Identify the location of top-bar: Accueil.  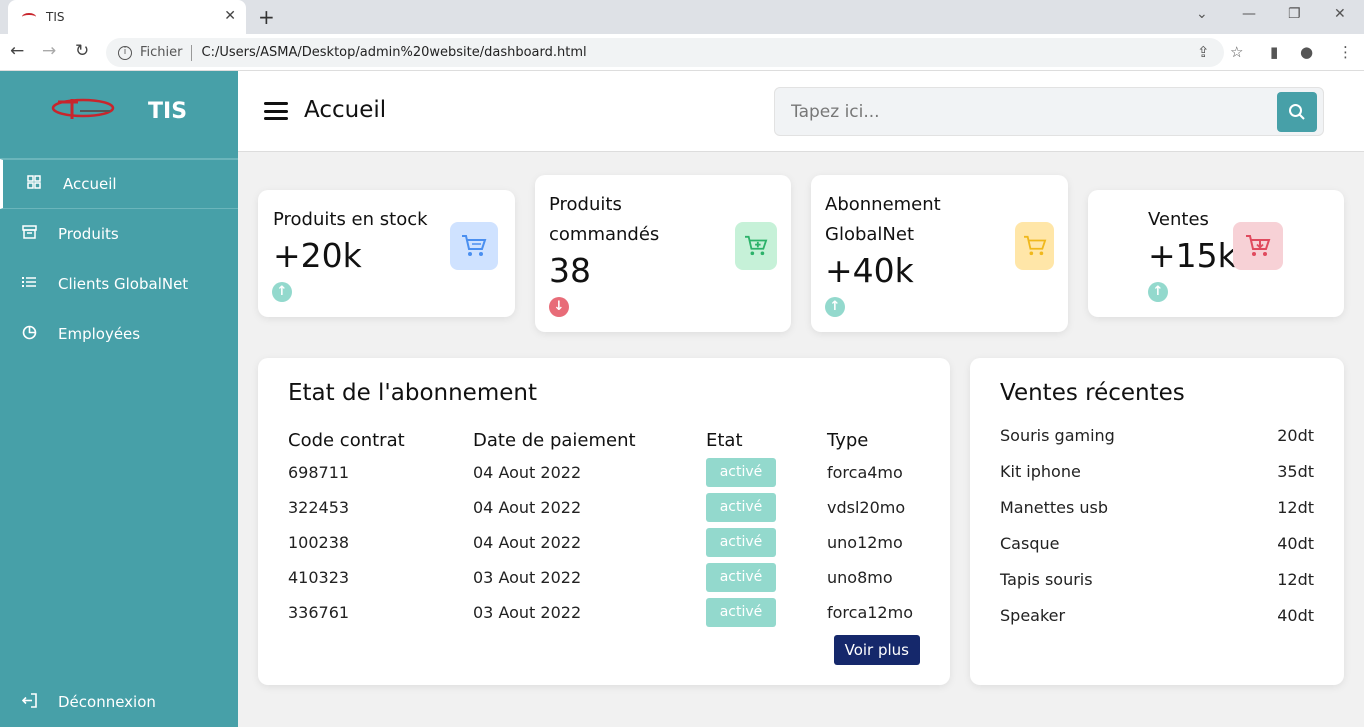
(801, 111).